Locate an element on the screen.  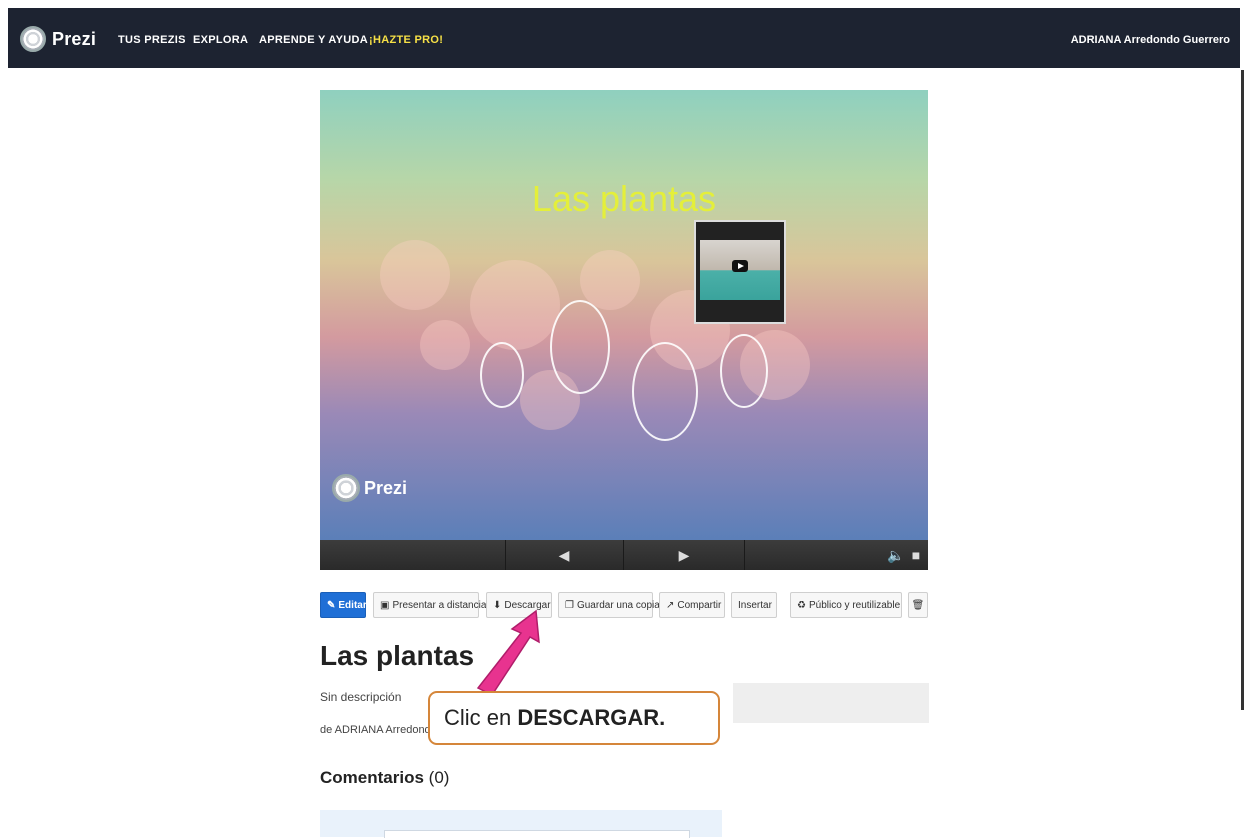
recycle-icon: ♻ is located at coordinates (801, 605).